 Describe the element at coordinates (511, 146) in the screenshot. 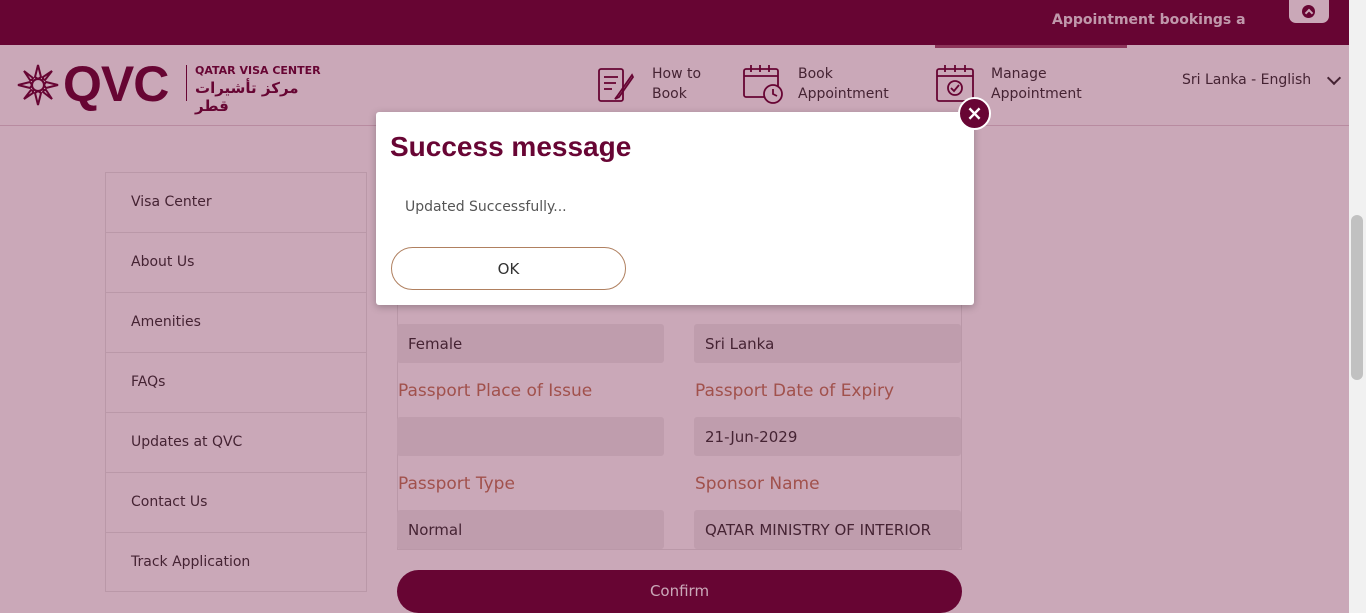

I see `dialog-title: Success message` at that location.